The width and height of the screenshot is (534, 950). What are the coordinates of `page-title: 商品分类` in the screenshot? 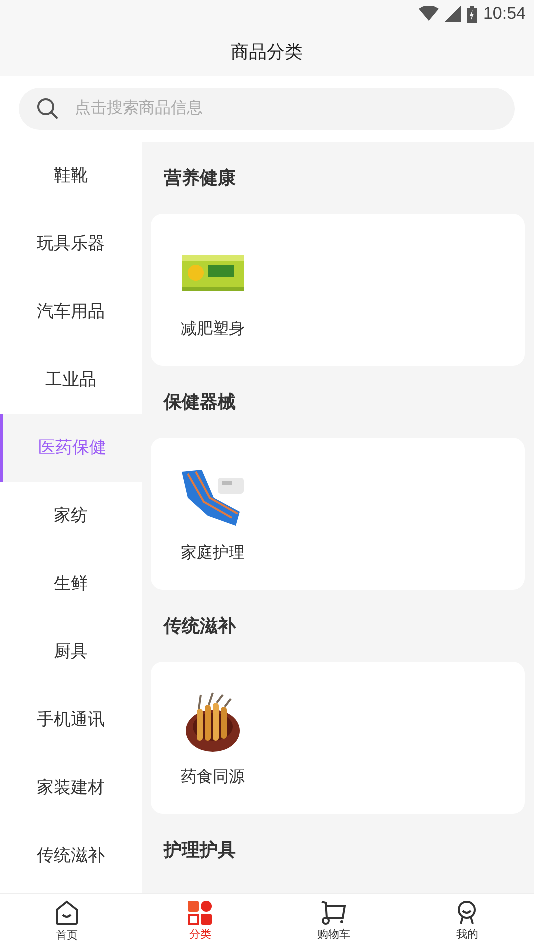 It's located at (267, 52).